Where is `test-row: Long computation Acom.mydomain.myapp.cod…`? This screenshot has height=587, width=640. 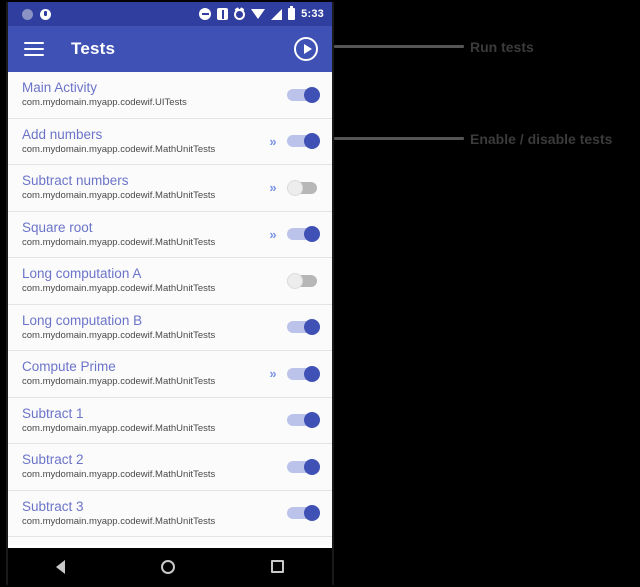 test-row: Long computation Acom.mydomain.myapp.cod… is located at coordinates (170, 281).